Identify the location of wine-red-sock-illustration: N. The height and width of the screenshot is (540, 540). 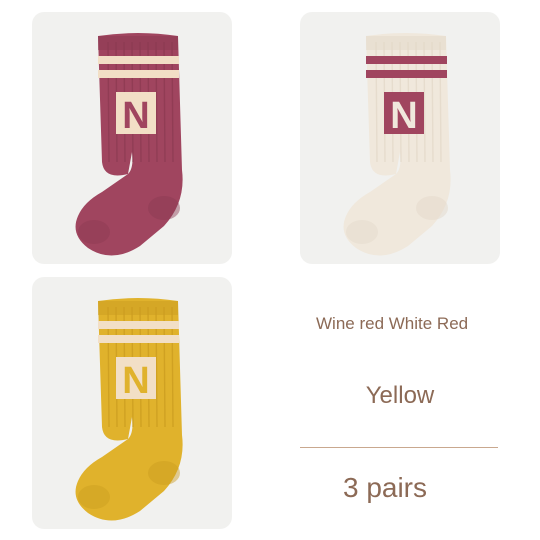
(129, 144).